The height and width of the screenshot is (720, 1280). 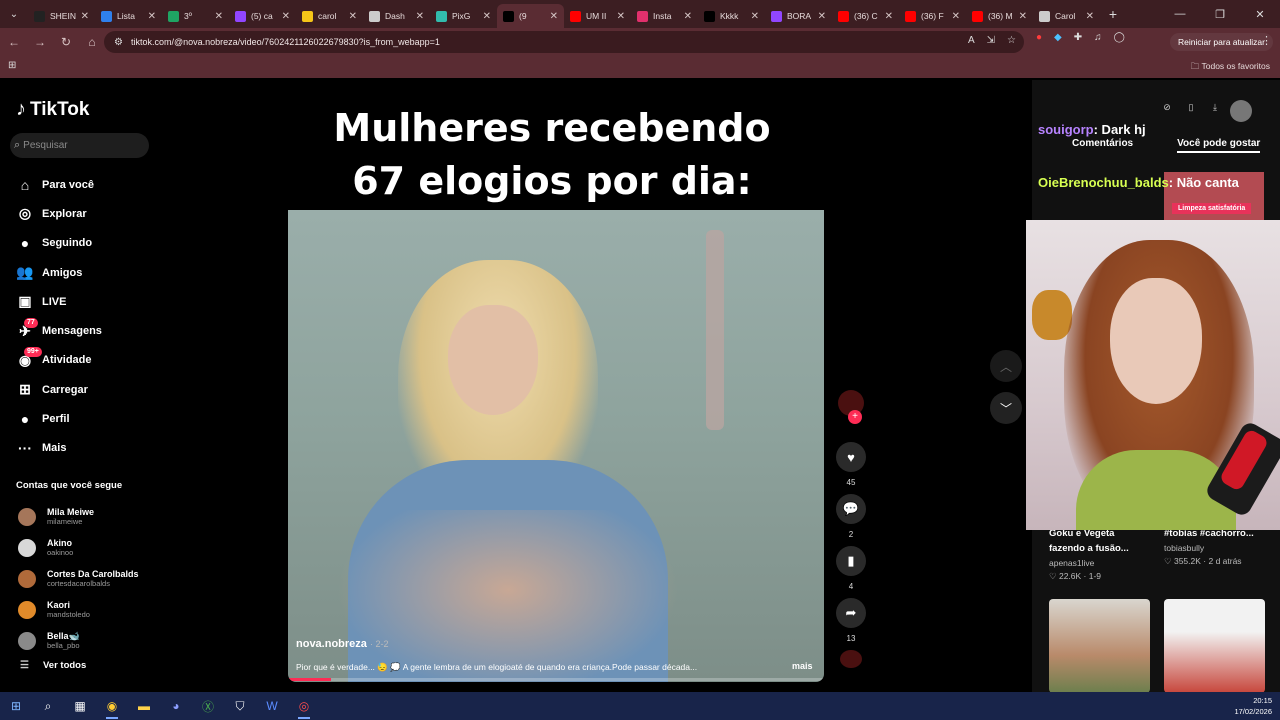 I want to click on recording-app-icon: ◎, so click(x=304, y=706).